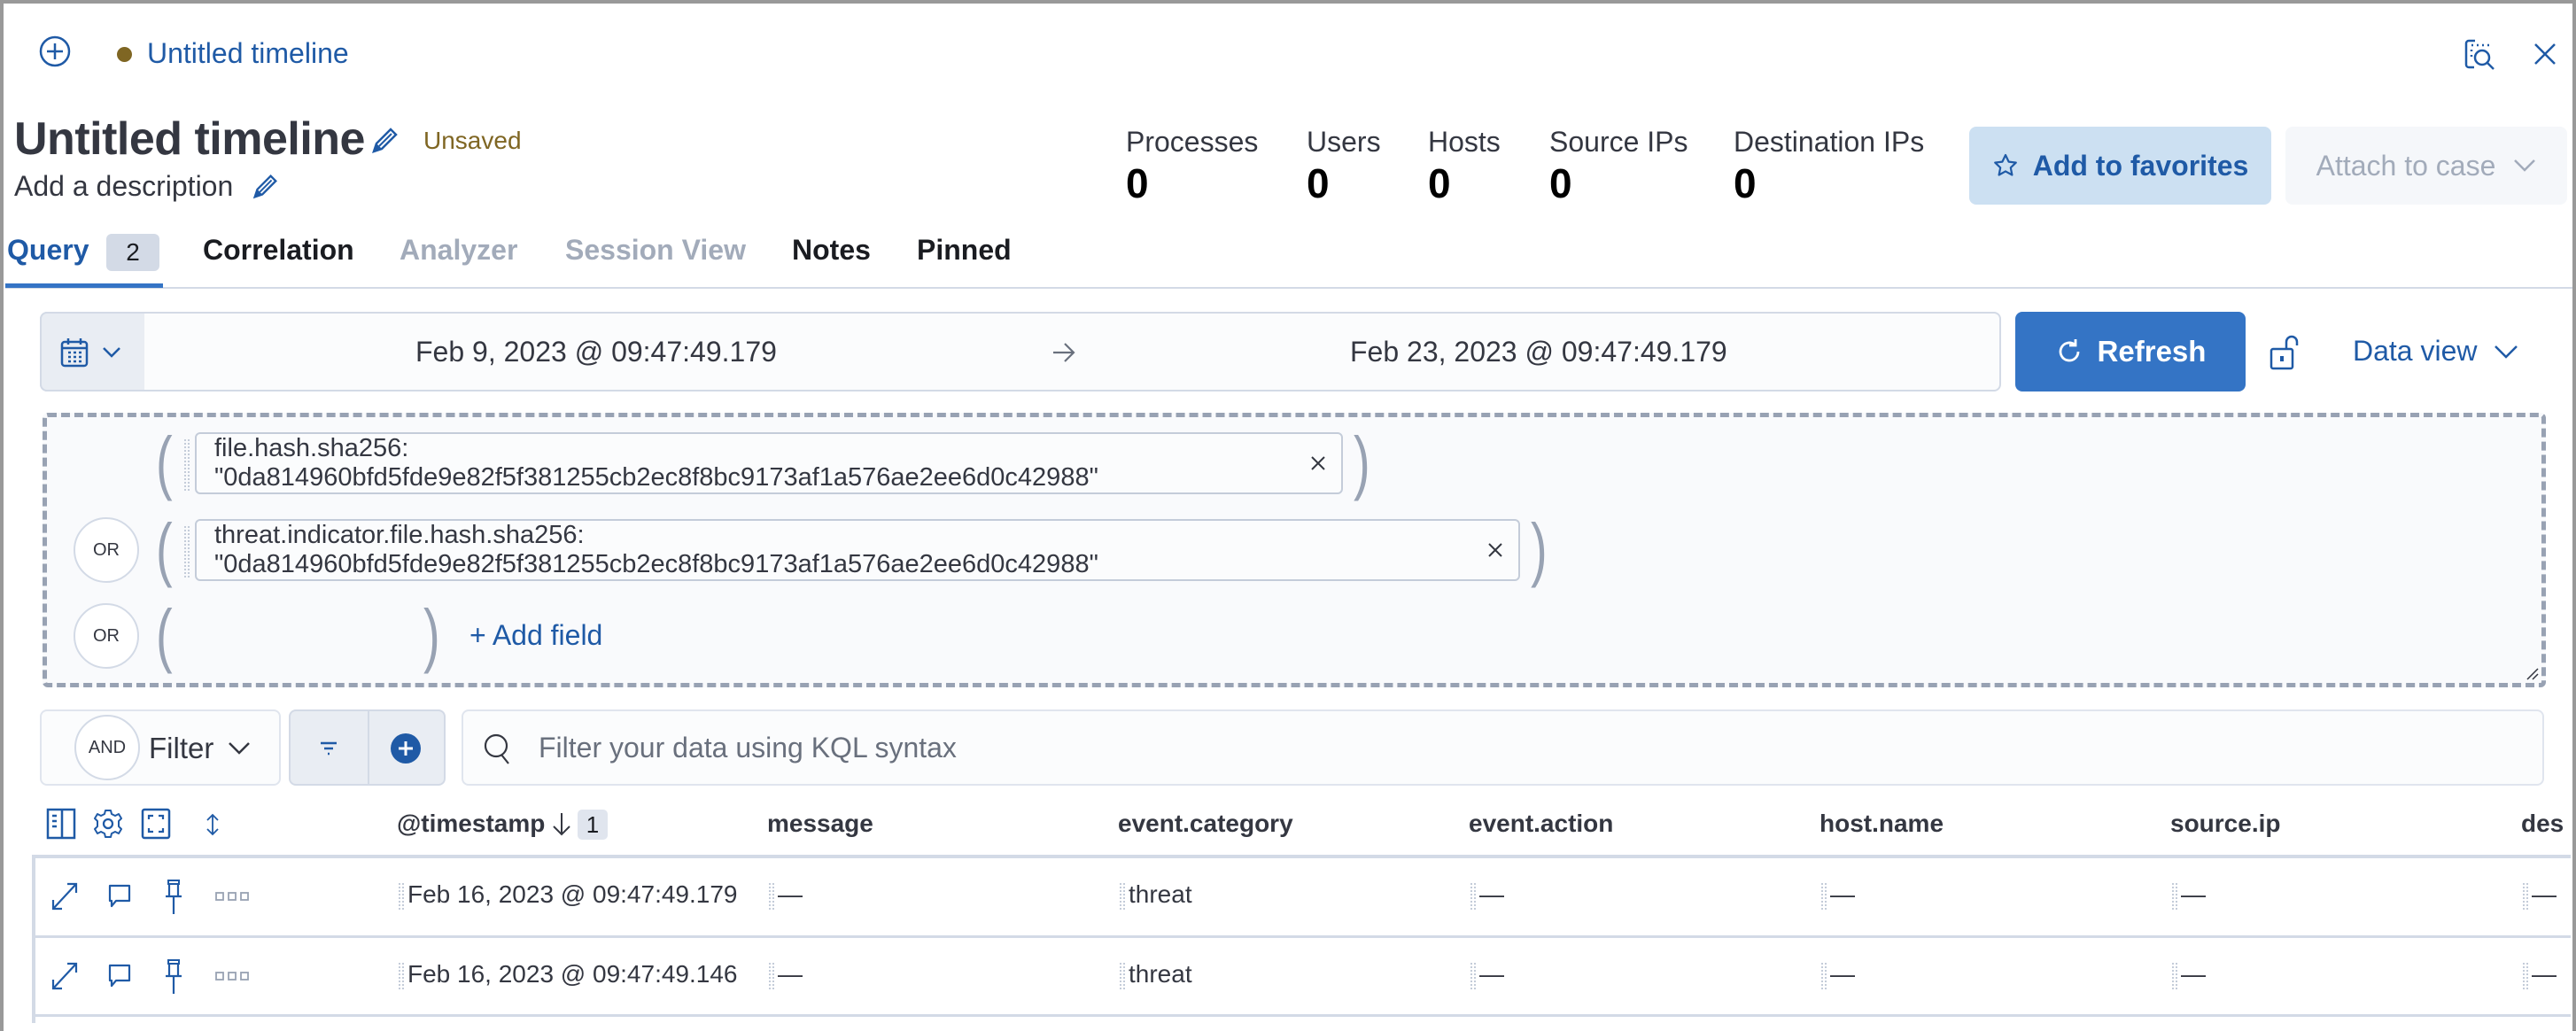  I want to click on tab-session-view: Session View, so click(655, 251).